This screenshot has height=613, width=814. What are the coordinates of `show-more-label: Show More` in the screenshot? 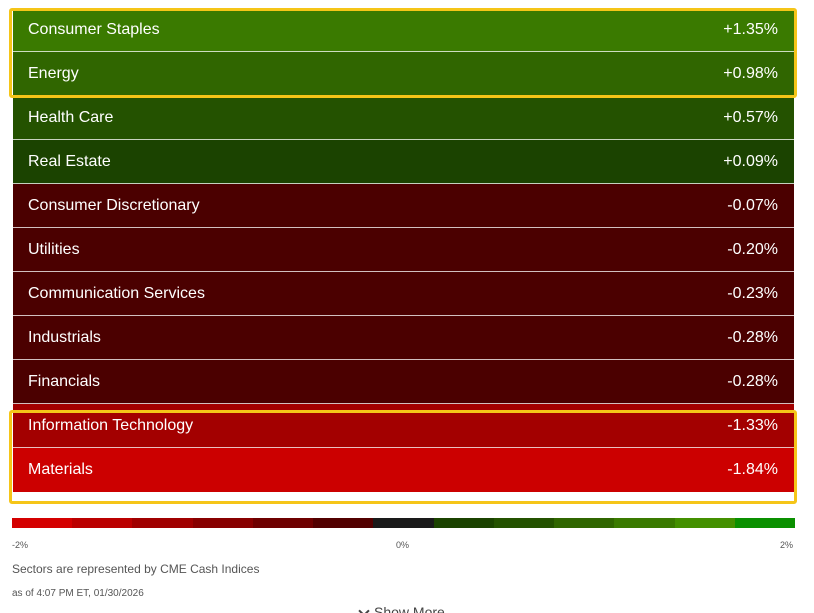 It's located at (409, 608).